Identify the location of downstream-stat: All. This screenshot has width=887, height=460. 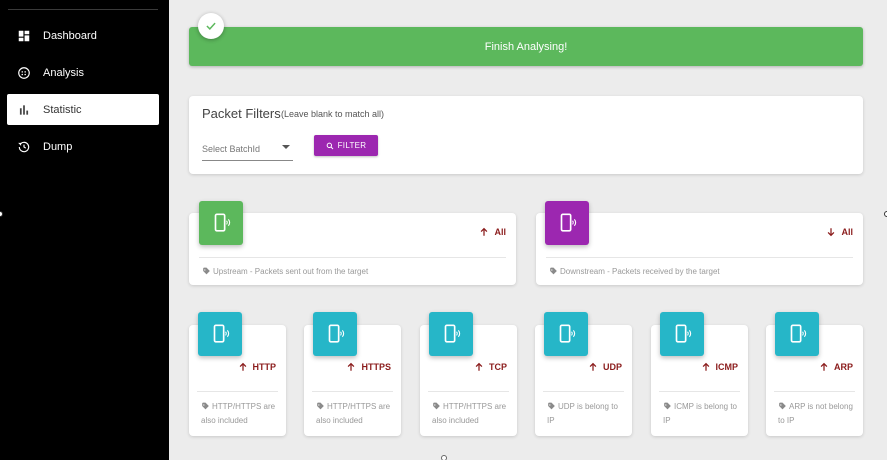
(839, 232).